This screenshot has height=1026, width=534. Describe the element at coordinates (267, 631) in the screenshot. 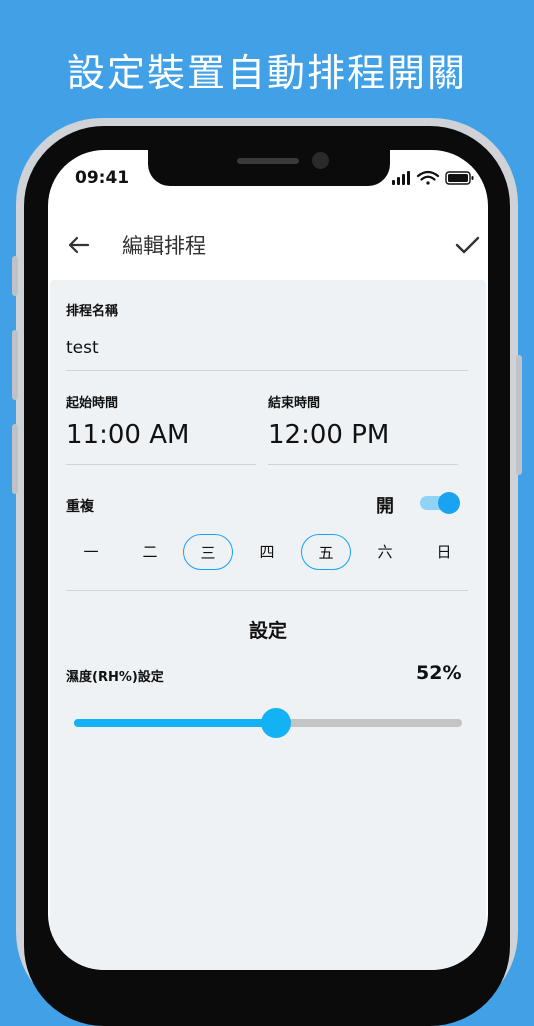

I see `settings-title: 設定` at that location.